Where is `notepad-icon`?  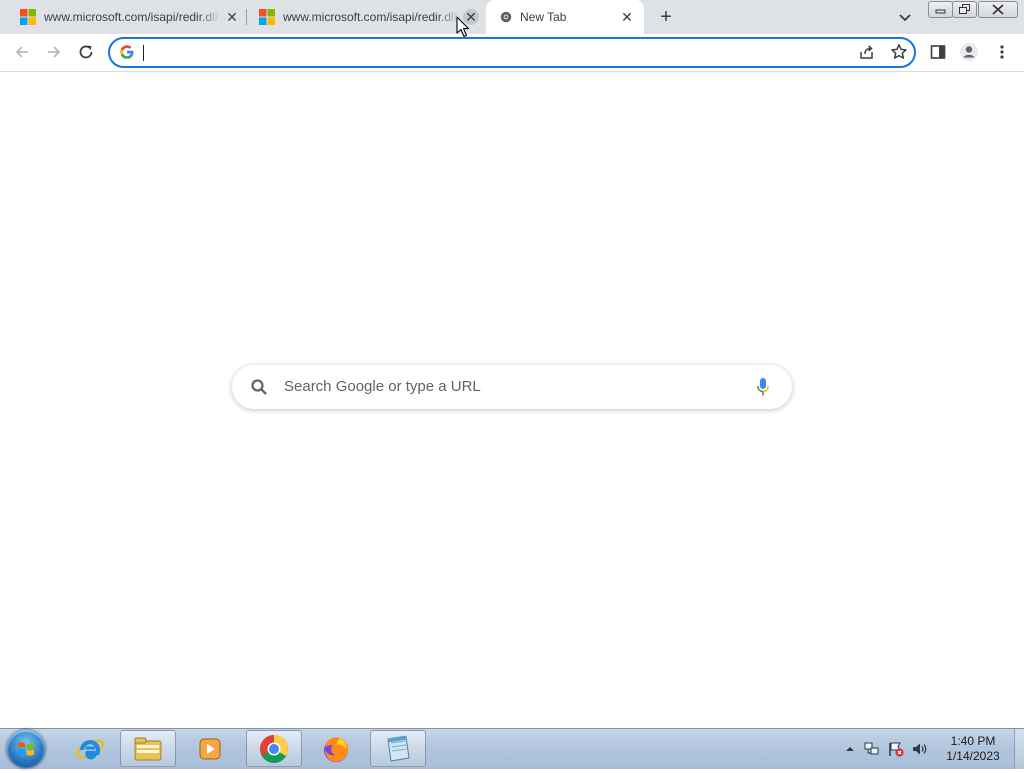 notepad-icon is located at coordinates (398, 748).